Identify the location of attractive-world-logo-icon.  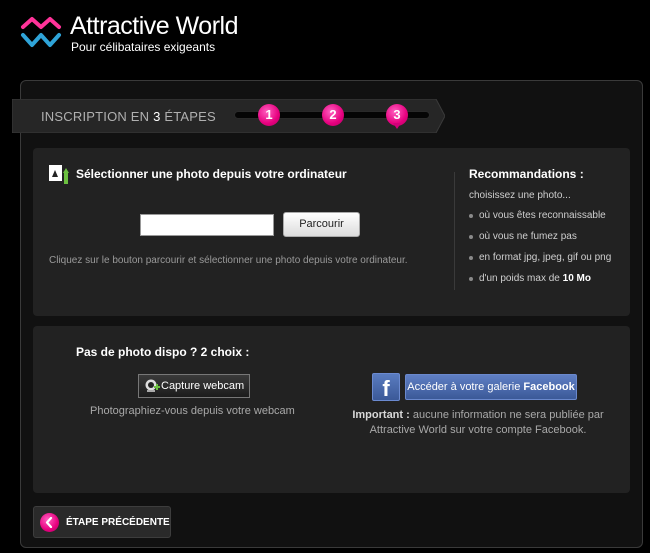
(41, 32).